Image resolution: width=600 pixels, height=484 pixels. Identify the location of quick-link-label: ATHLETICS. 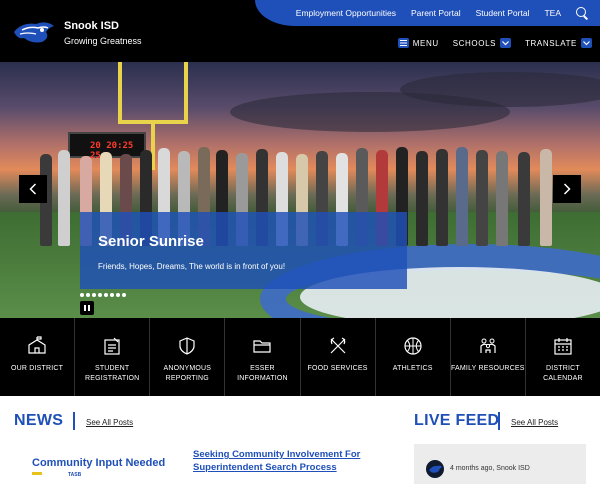
(412, 368).